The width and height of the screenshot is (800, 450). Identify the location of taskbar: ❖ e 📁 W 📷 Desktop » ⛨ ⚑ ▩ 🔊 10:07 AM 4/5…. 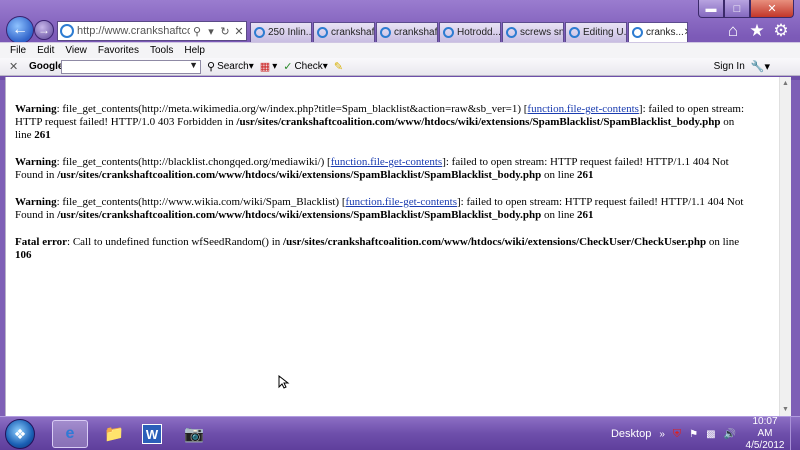
(400, 433).